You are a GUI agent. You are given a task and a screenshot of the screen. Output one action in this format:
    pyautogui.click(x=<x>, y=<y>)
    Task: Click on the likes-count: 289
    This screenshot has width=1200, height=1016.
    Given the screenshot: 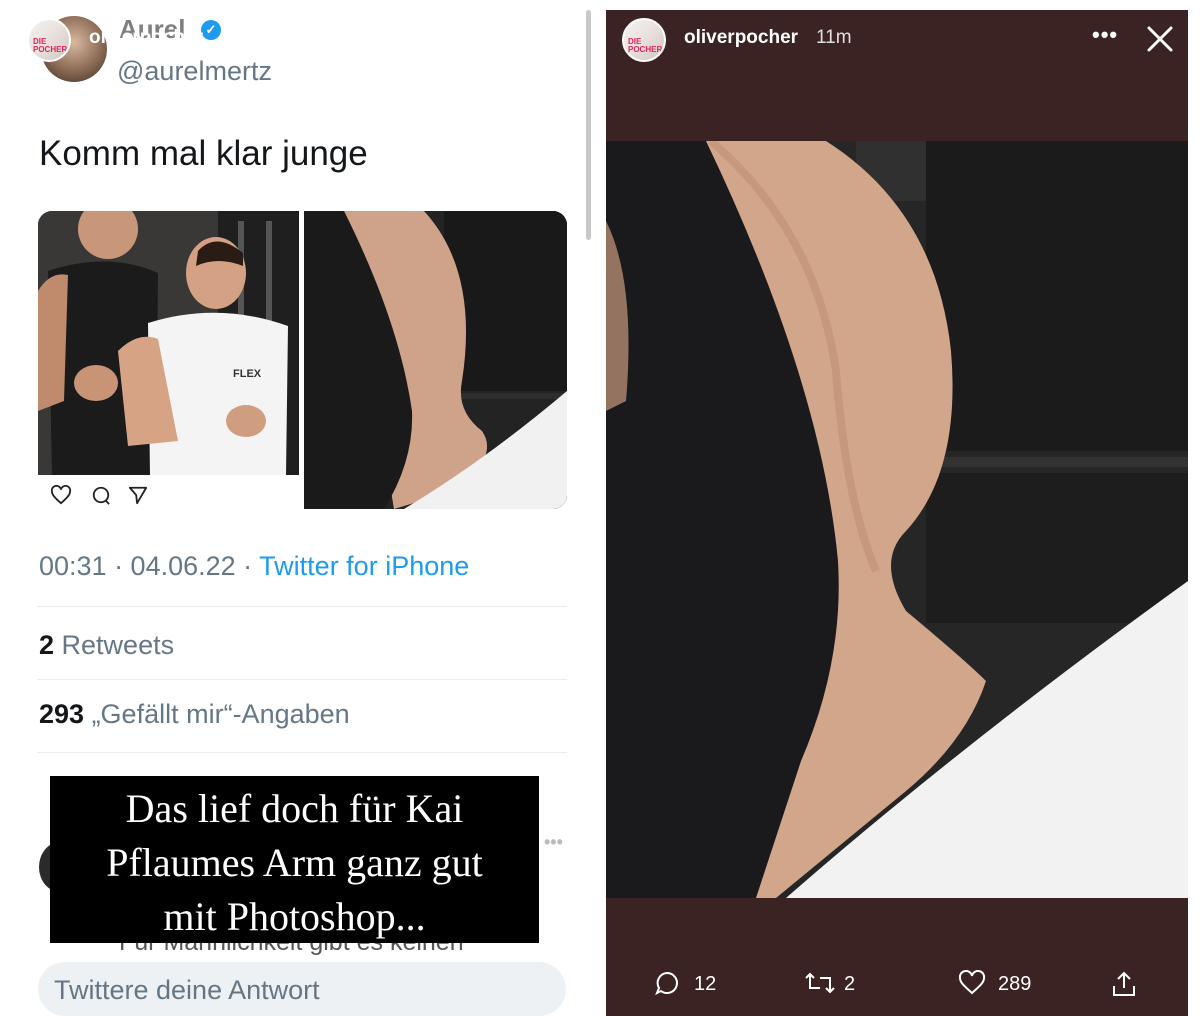 What is the action you would take?
    pyautogui.click(x=1015, y=984)
    